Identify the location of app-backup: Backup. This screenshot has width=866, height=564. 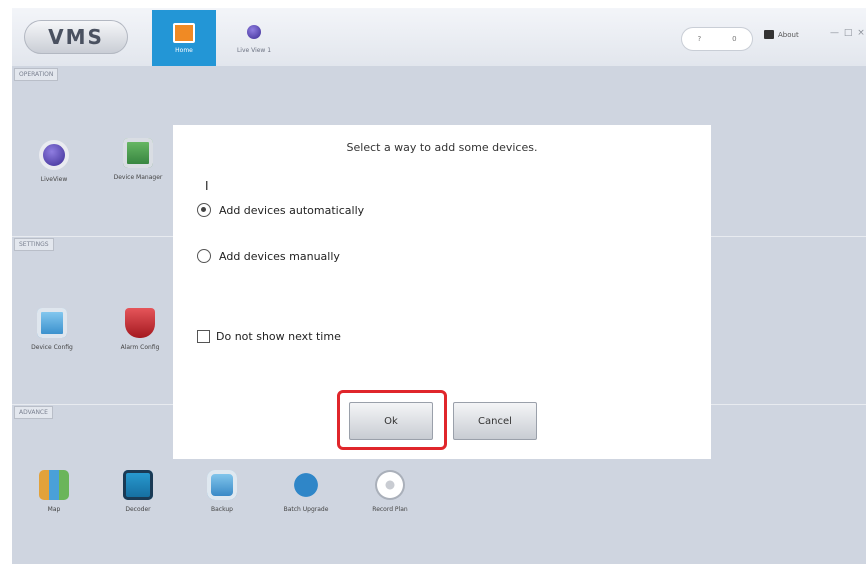
(222, 491).